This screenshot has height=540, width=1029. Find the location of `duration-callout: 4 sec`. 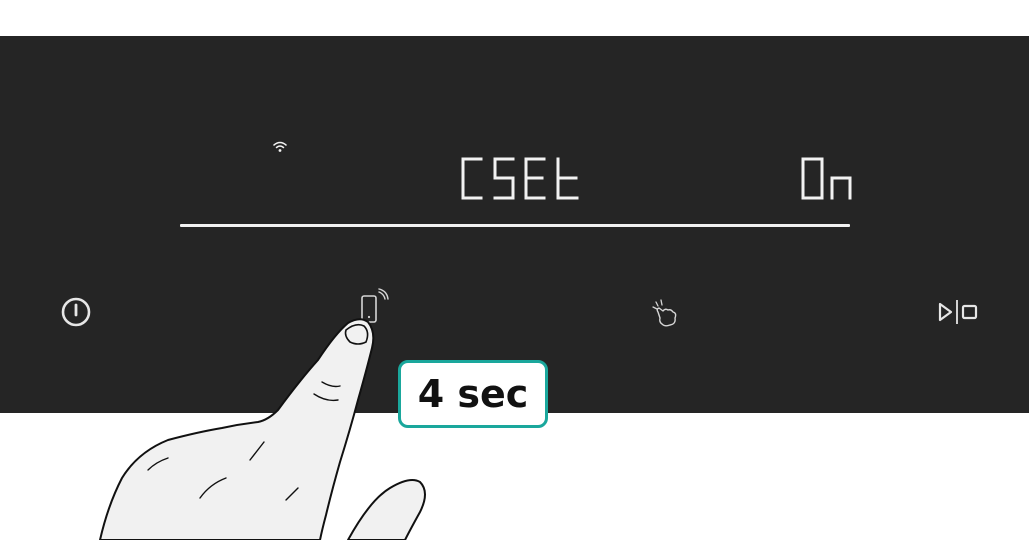

duration-callout: 4 sec is located at coordinates (473, 394).